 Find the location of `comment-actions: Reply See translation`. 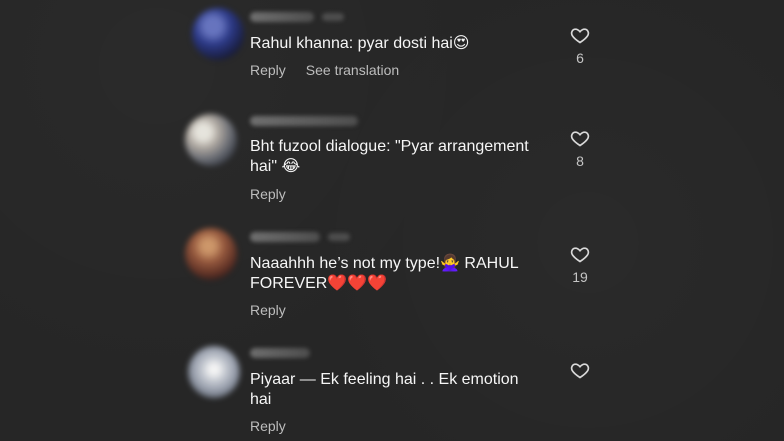

comment-actions: Reply See translation is located at coordinates (324, 70).